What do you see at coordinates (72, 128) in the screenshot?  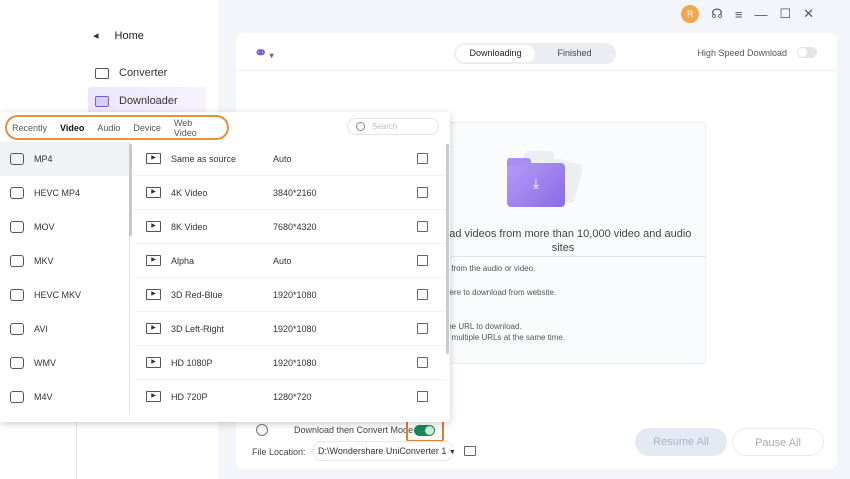 I see `tab-video: Video` at bounding box center [72, 128].